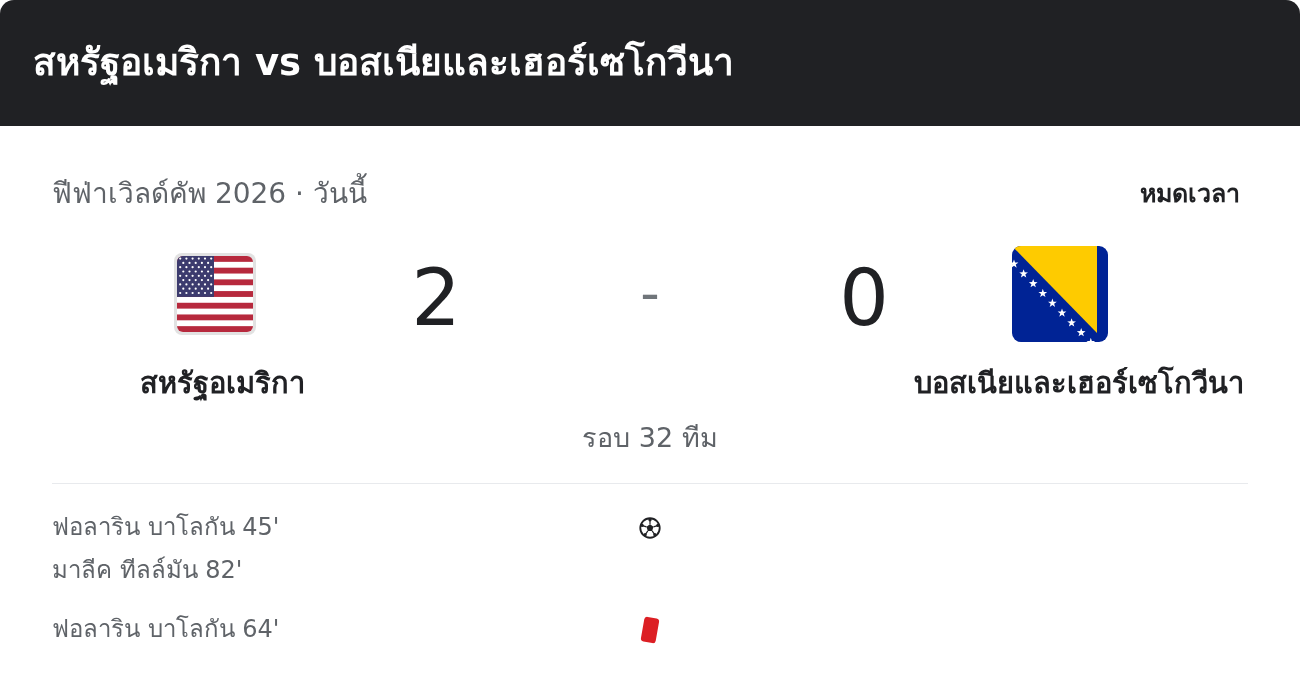  Describe the element at coordinates (650, 527) in the screenshot. I see `soccer-ball-icon` at that location.